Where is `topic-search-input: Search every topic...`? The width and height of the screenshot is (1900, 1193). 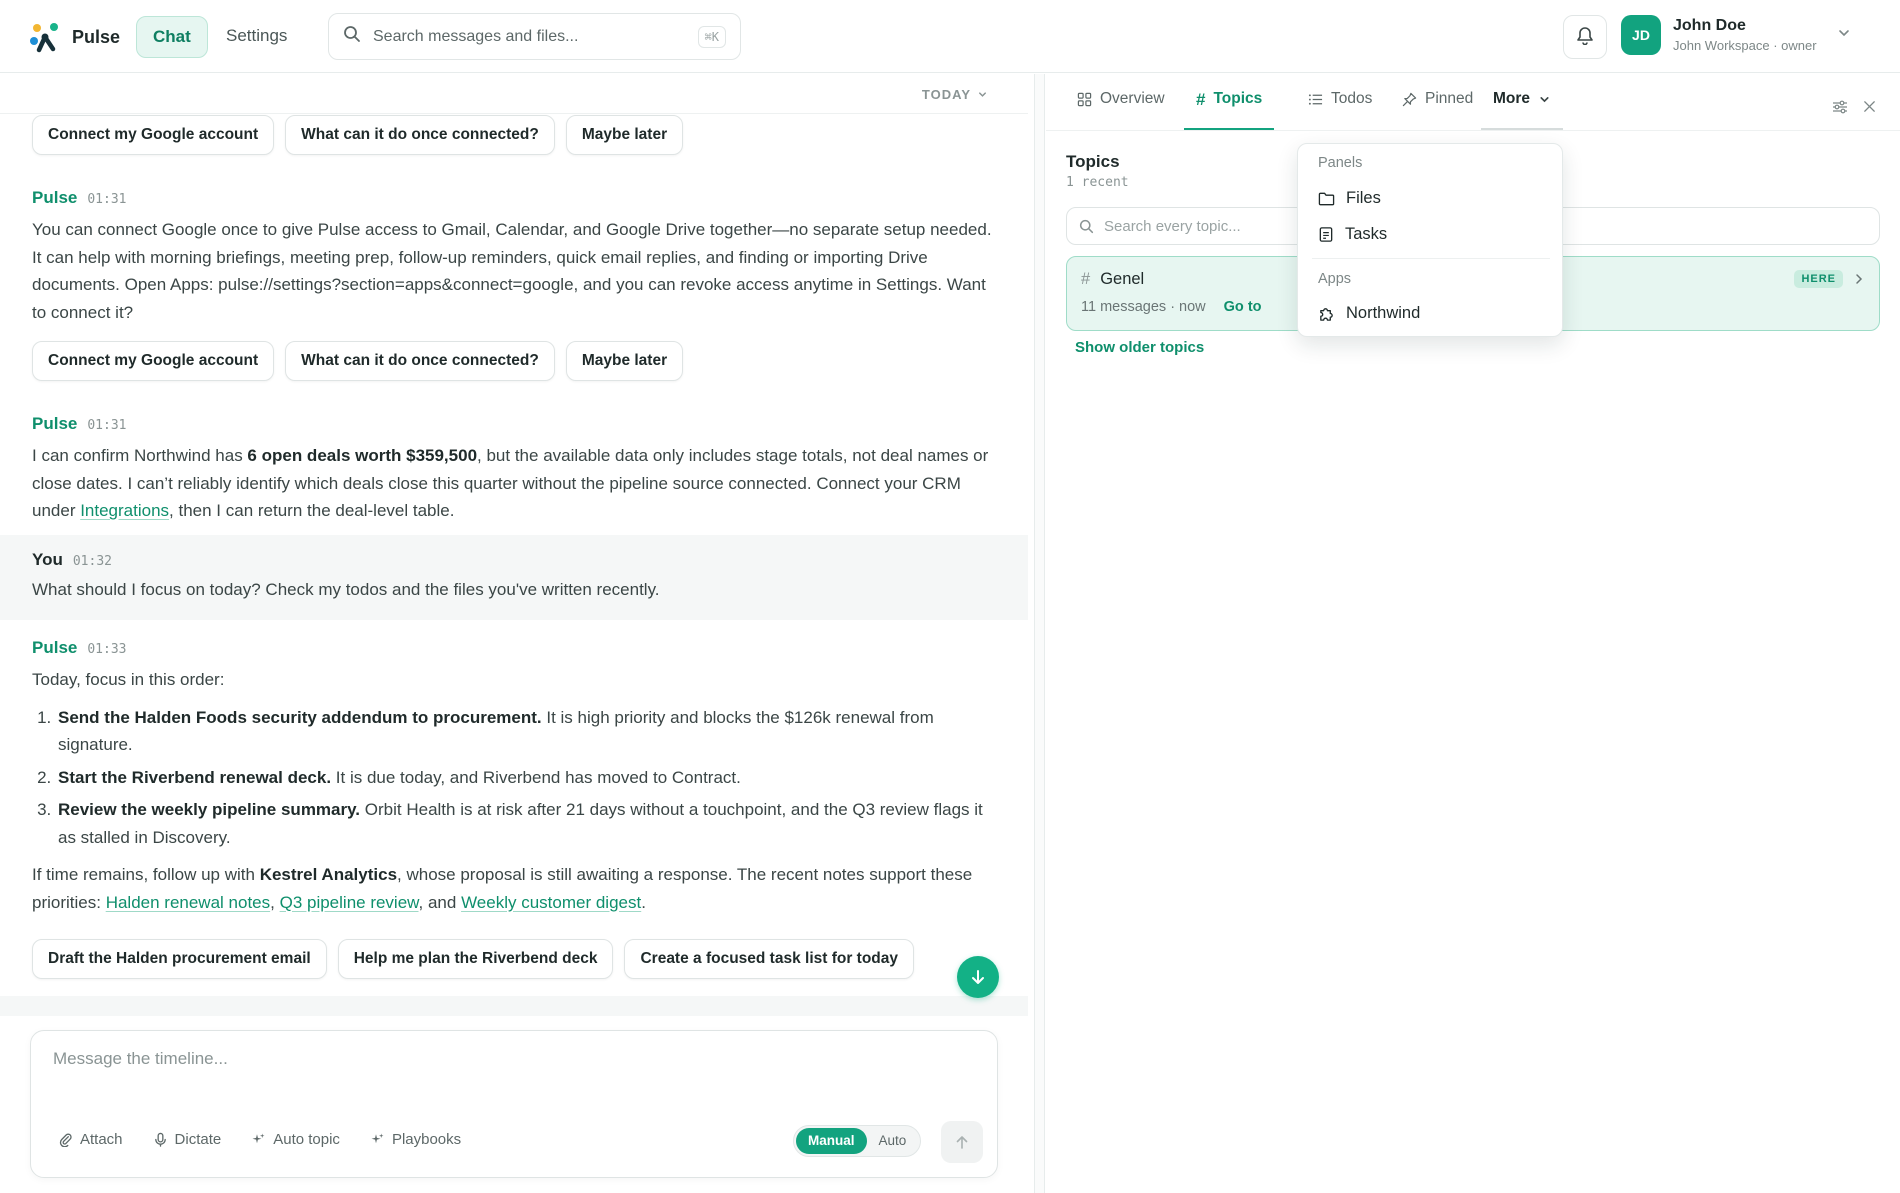 topic-search-input: Search every topic... is located at coordinates (1172, 226).